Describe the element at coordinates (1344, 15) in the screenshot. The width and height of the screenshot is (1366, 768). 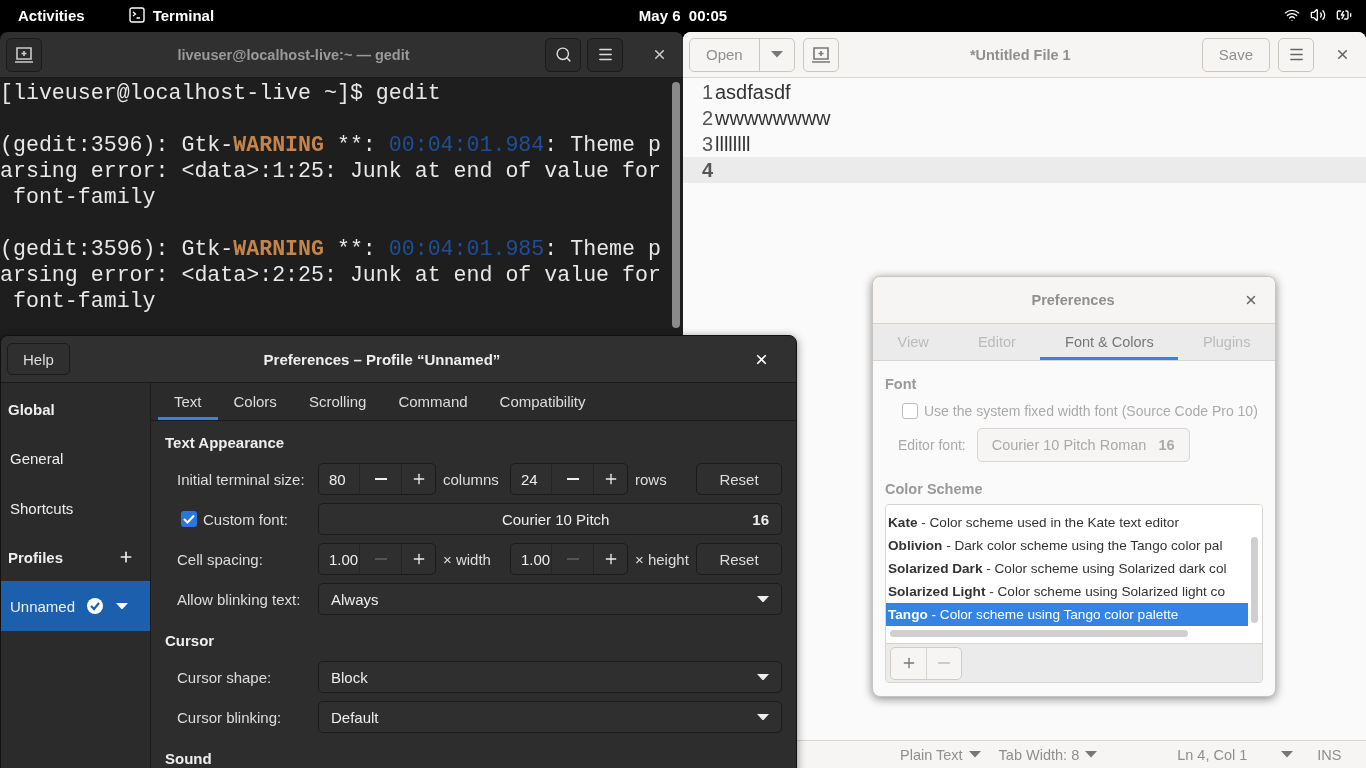
I see `battery-icon` at that location.